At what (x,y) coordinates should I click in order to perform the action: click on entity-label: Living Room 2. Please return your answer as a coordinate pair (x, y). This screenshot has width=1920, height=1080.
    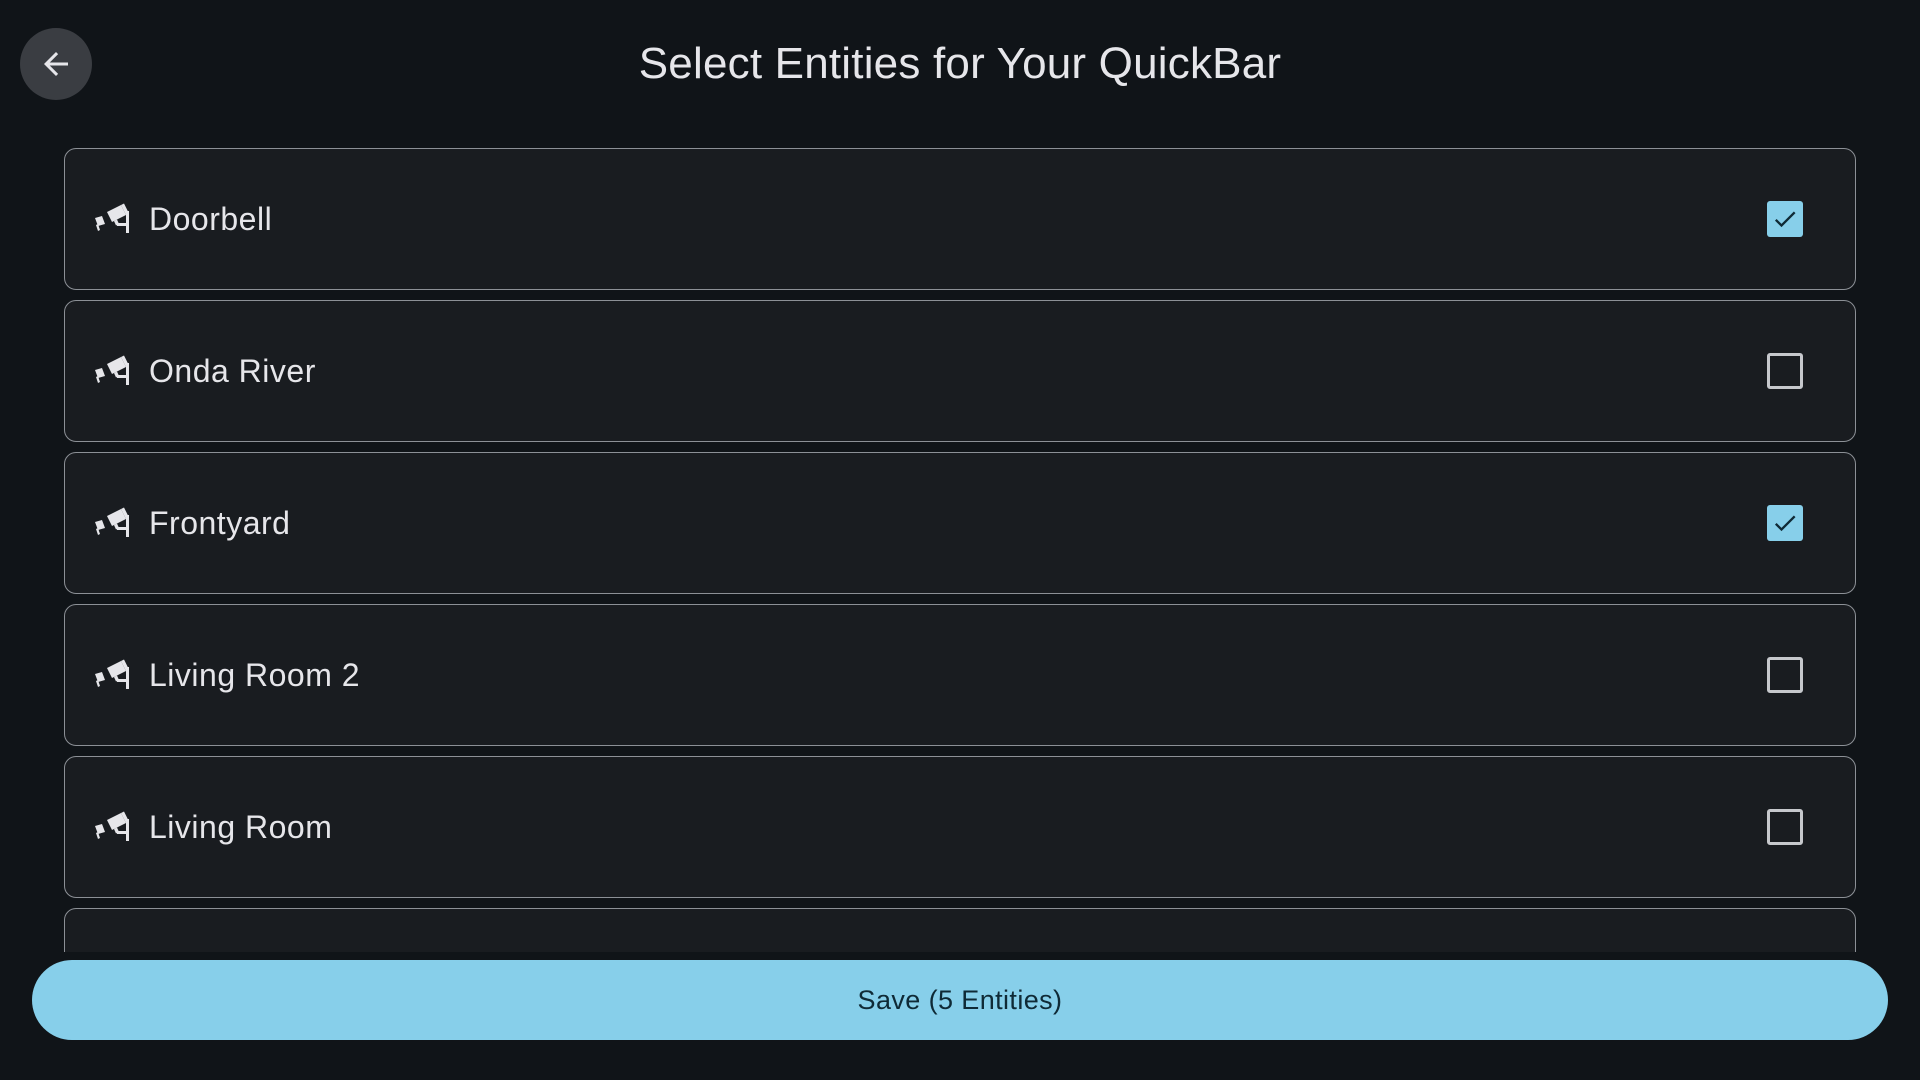
    Looking at the image, I should click on (255, 674).